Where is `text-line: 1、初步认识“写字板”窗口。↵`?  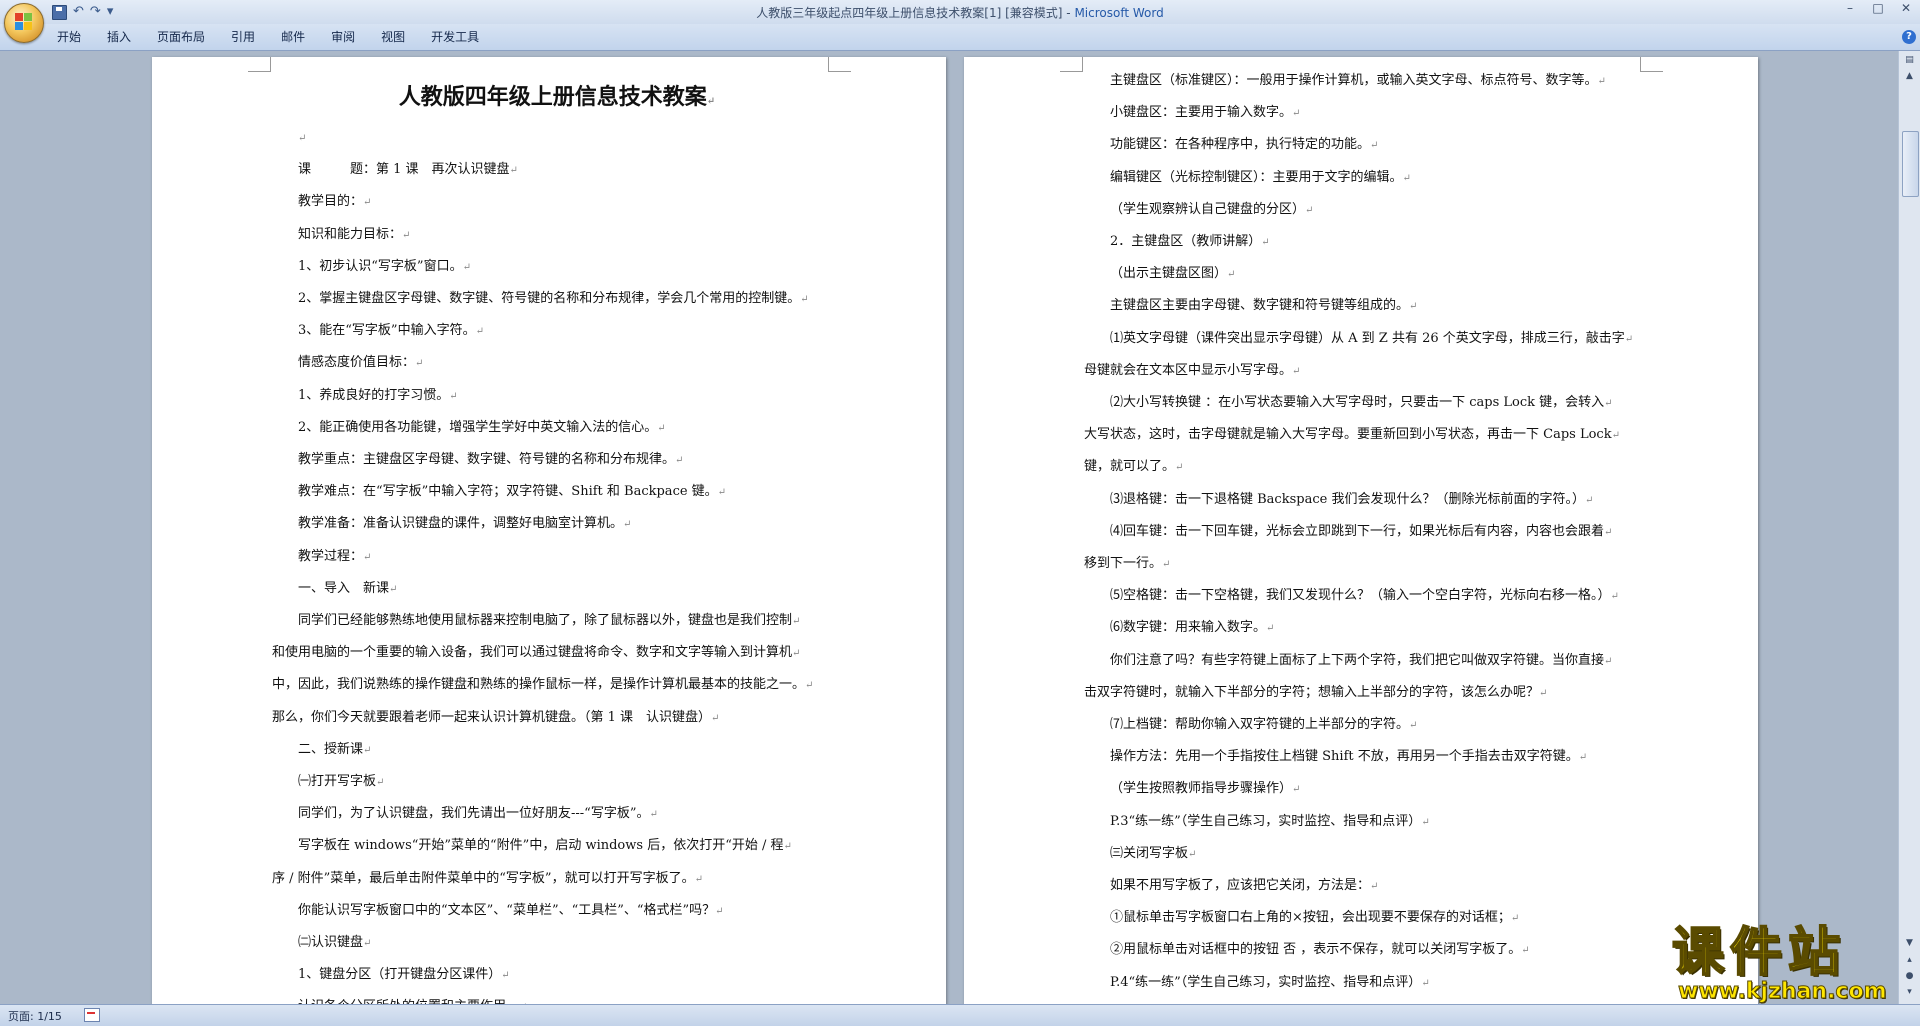 text-line: 1、初步认识“写字板”窗口。↵ is located at coordinates (384, 266).